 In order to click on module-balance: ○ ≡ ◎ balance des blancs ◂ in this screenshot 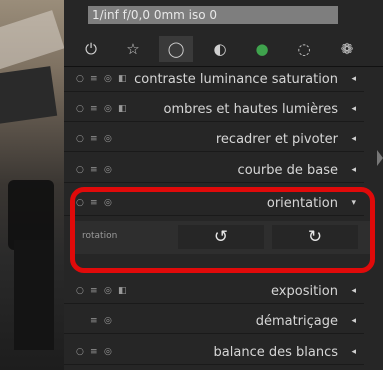, I will do `click(214, 352)`.